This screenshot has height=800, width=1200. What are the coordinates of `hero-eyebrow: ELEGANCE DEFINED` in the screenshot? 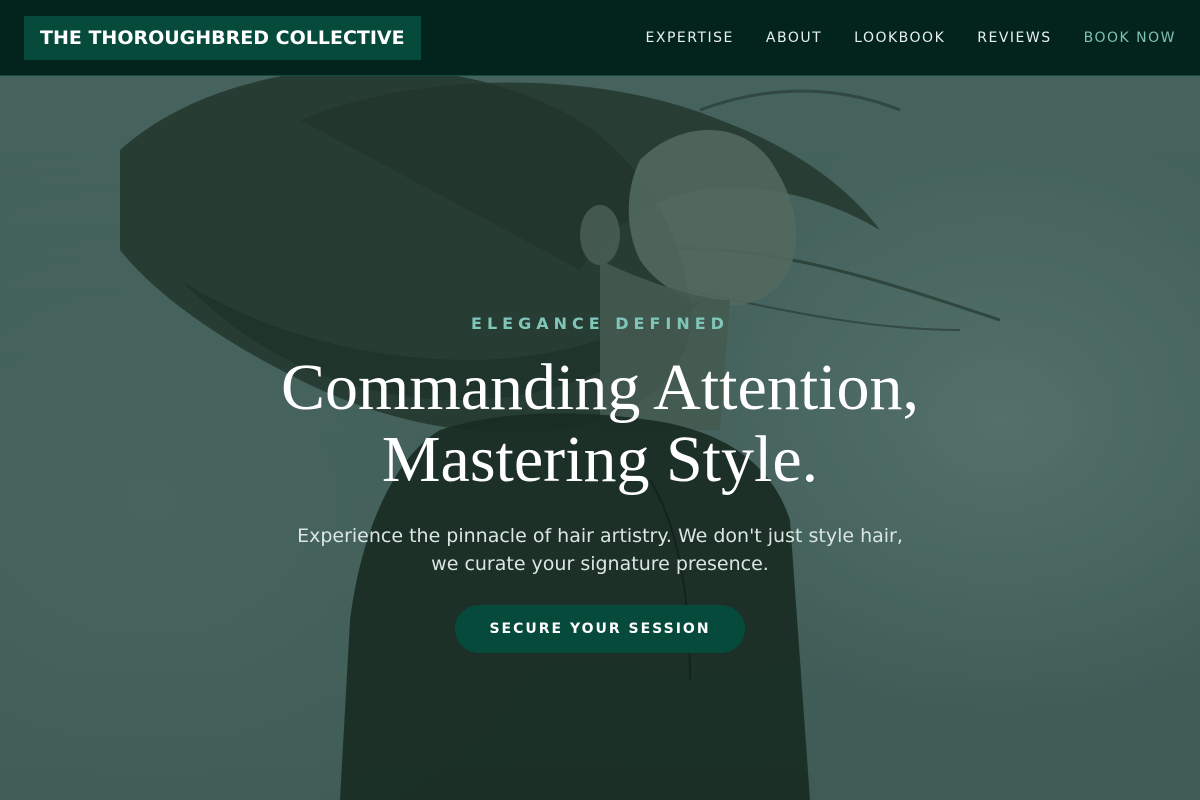 It's located at (600, 323).